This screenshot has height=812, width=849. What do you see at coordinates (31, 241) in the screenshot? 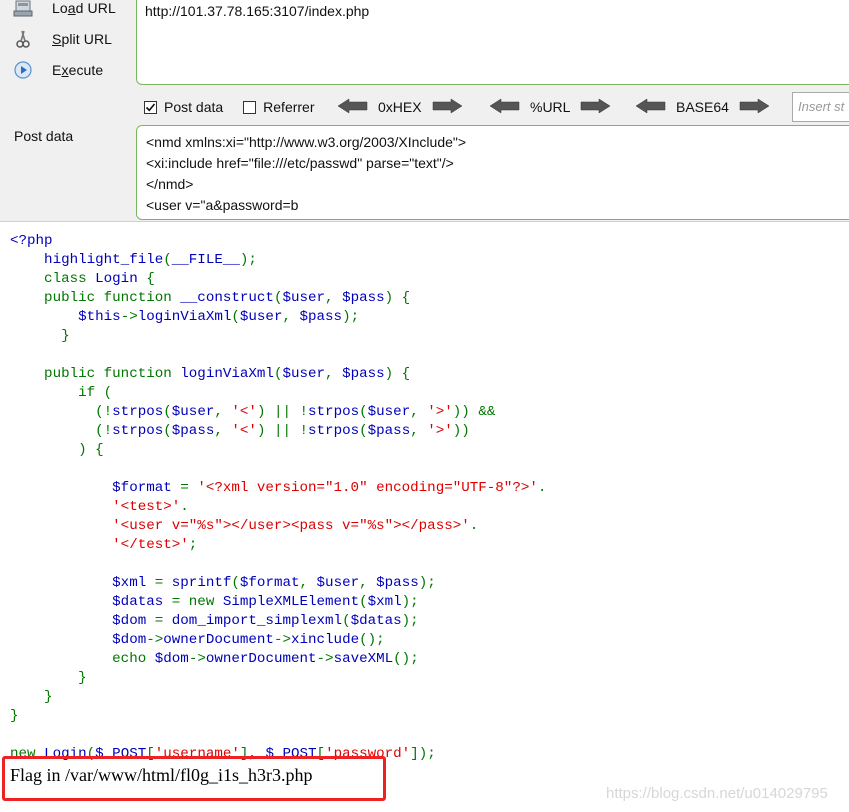
I see `code-token: <?php` at bounding box center [31, 241].